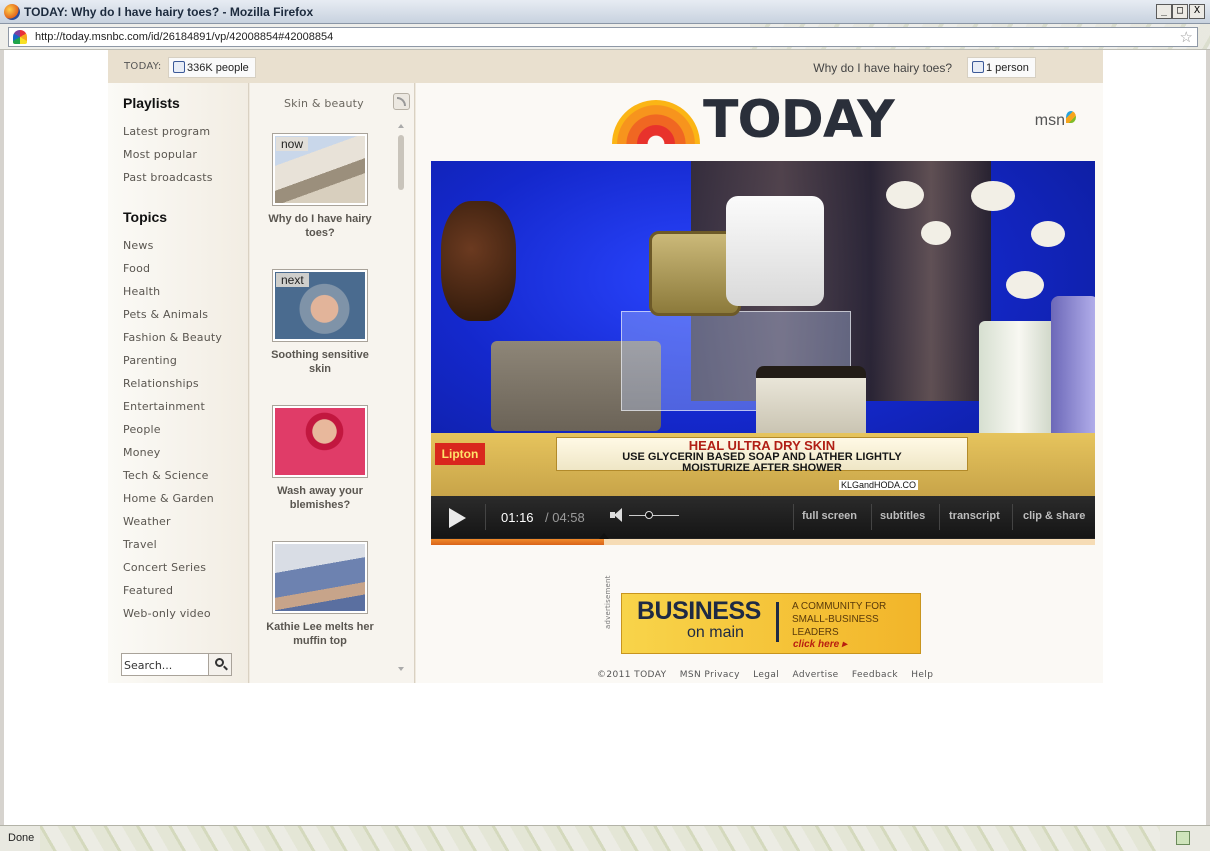  Describe the element at coordinates (20, 37) in the screenshot. I see `nbc-peacock-icon` at that location.